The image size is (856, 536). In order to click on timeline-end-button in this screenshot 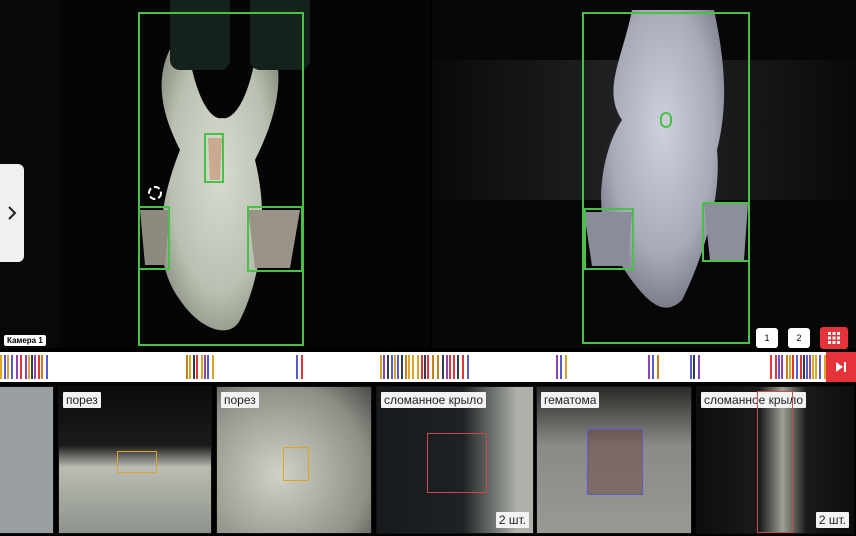, I will do `click(841, 367)`.